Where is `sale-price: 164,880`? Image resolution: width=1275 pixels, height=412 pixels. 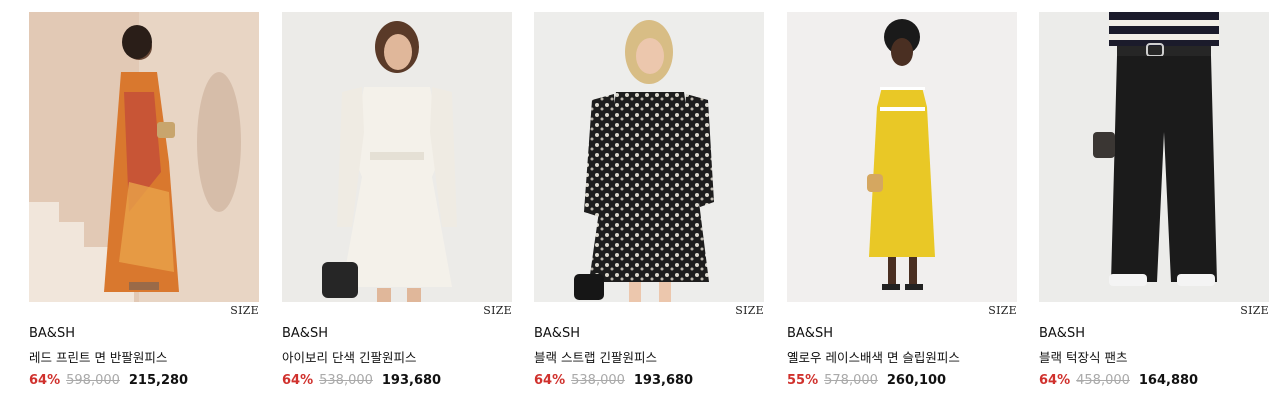
sale-price: 164,880 is located at coordinates (1168, 380).